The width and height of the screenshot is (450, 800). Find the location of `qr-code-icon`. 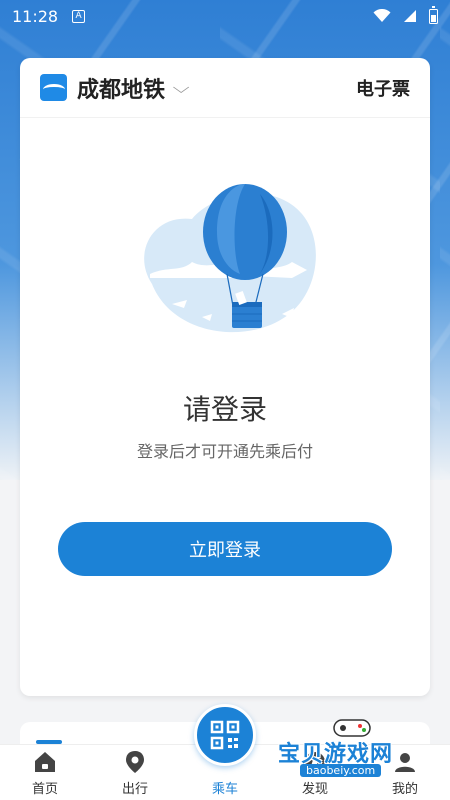

qr-code-icon is located at coordinates (225, 735).